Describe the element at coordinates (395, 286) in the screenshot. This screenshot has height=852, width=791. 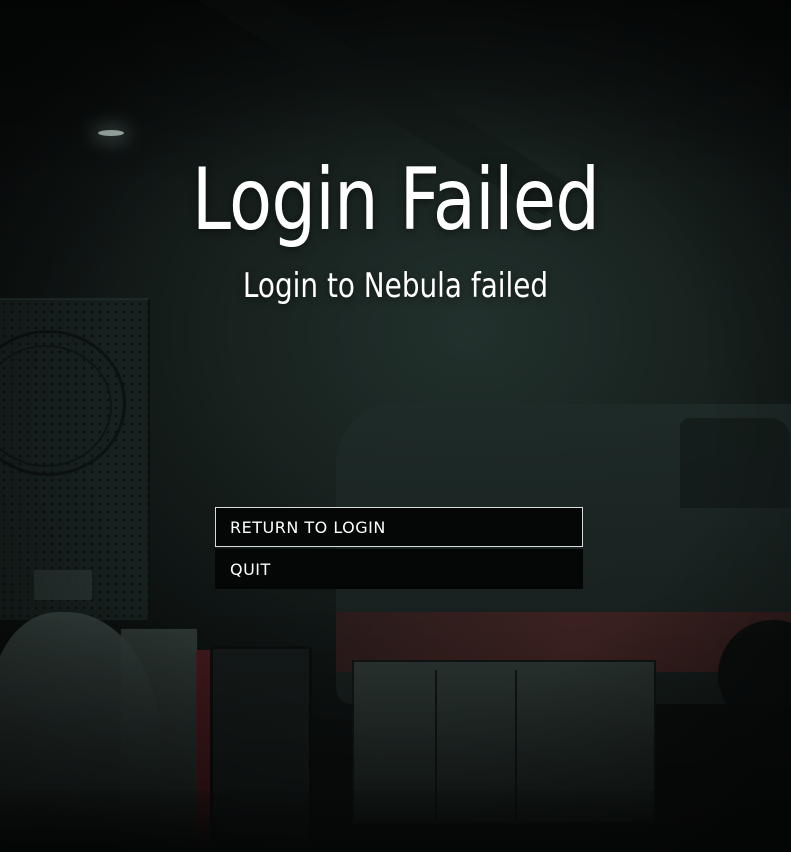
I see `error-message: Login to Nebula failed` at that location.